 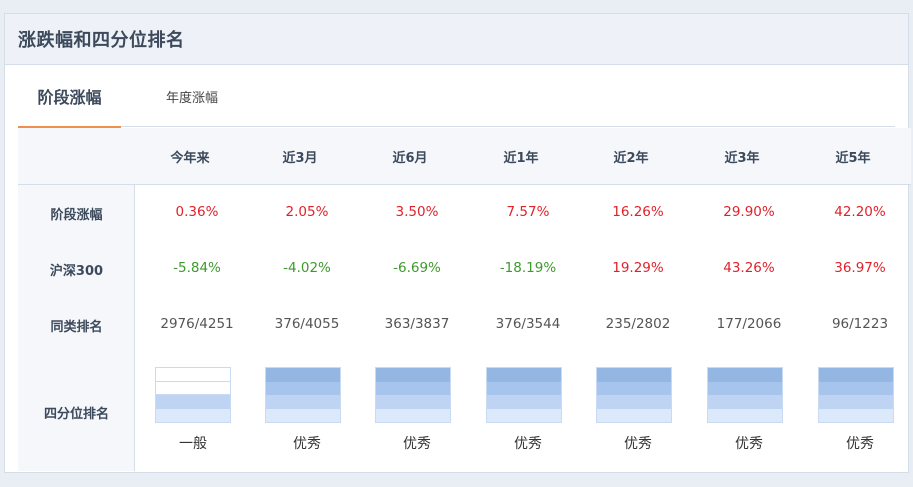 I want to click on column-header: 近6月, so click(x=410, y=158).